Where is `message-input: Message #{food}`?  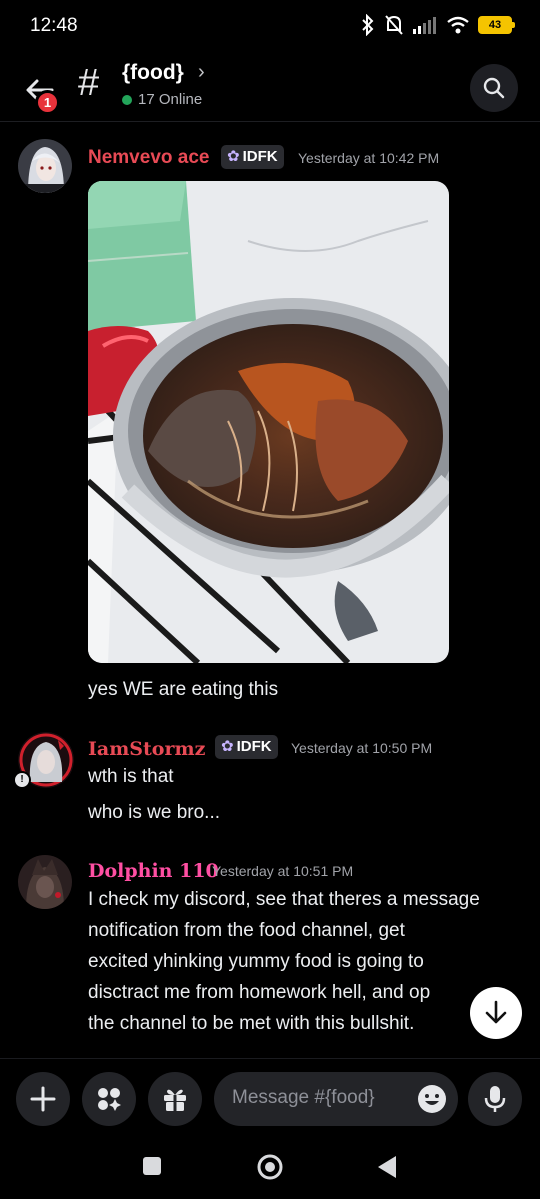
message-input: Message #{food} is located at coordinates (336, 1099).